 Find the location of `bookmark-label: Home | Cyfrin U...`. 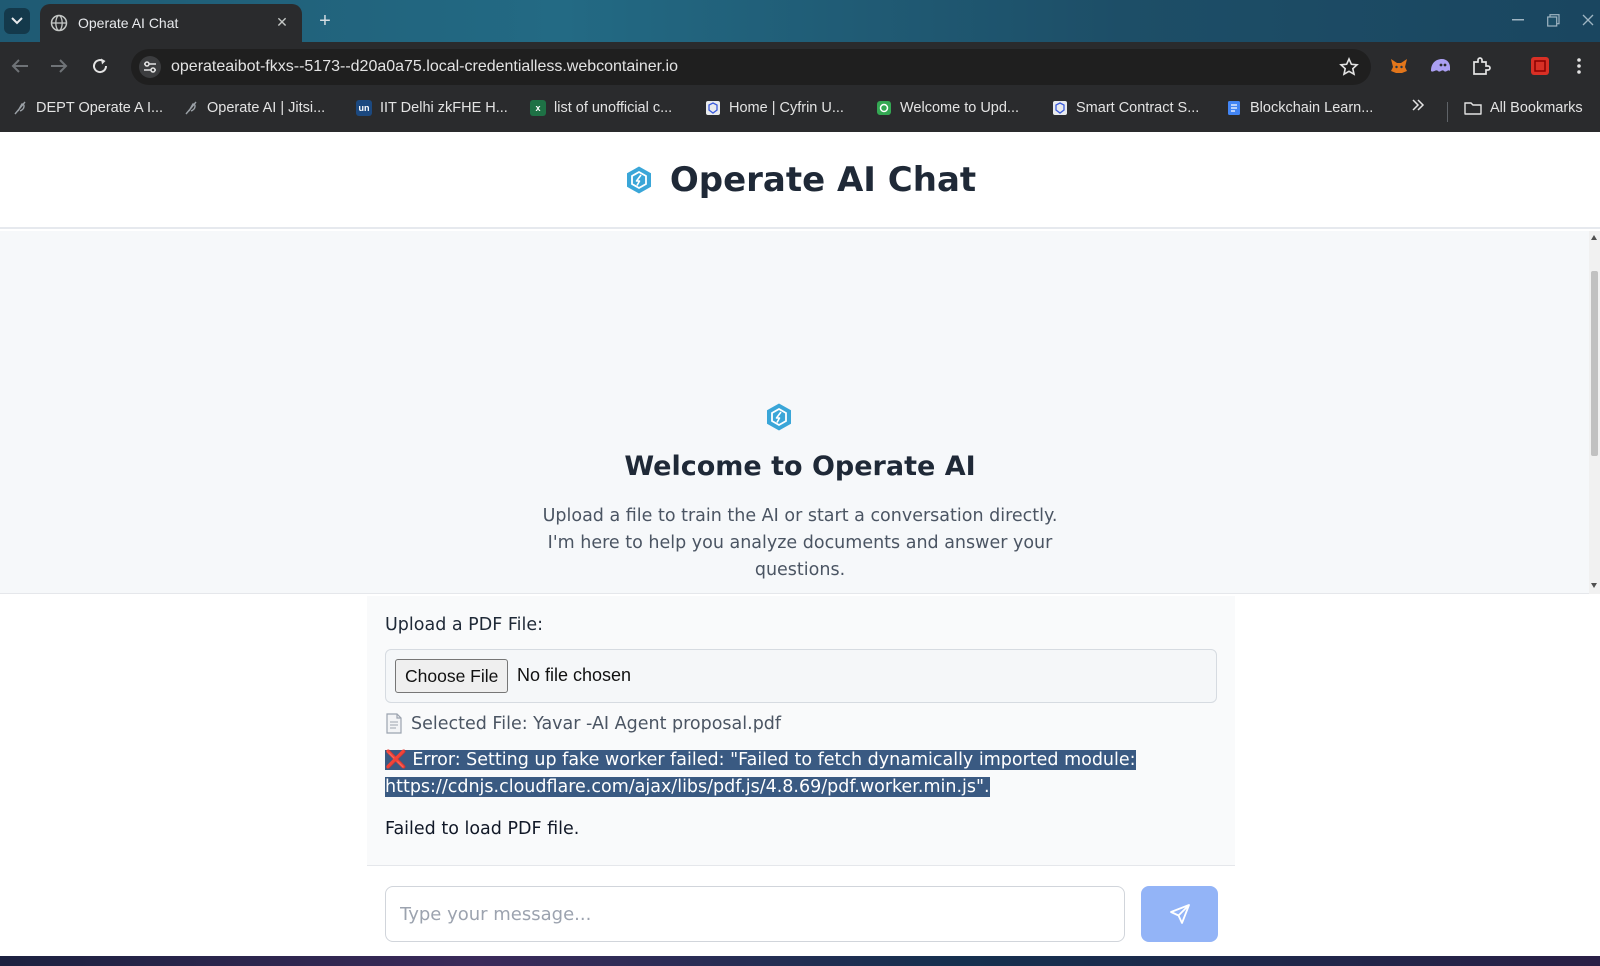

bookmark-label: Home | Cyfrin U... is located at coordinates (786, 108).